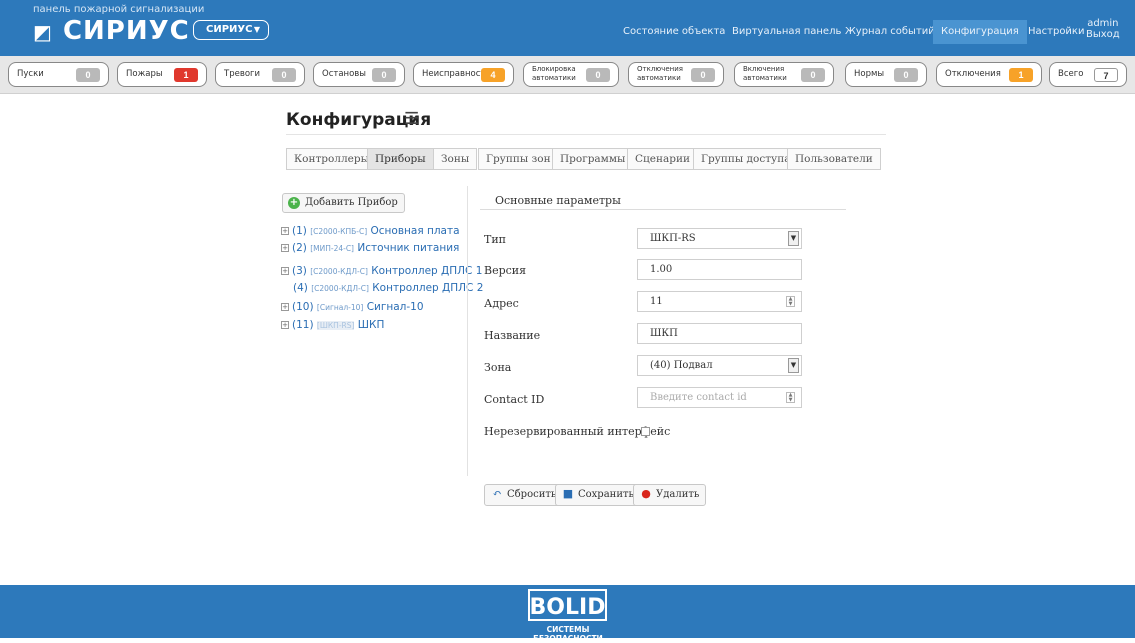 This screenshot has width=1135, height=643. I want to click on counter-normal: Нормы 0, so click(886, 74).